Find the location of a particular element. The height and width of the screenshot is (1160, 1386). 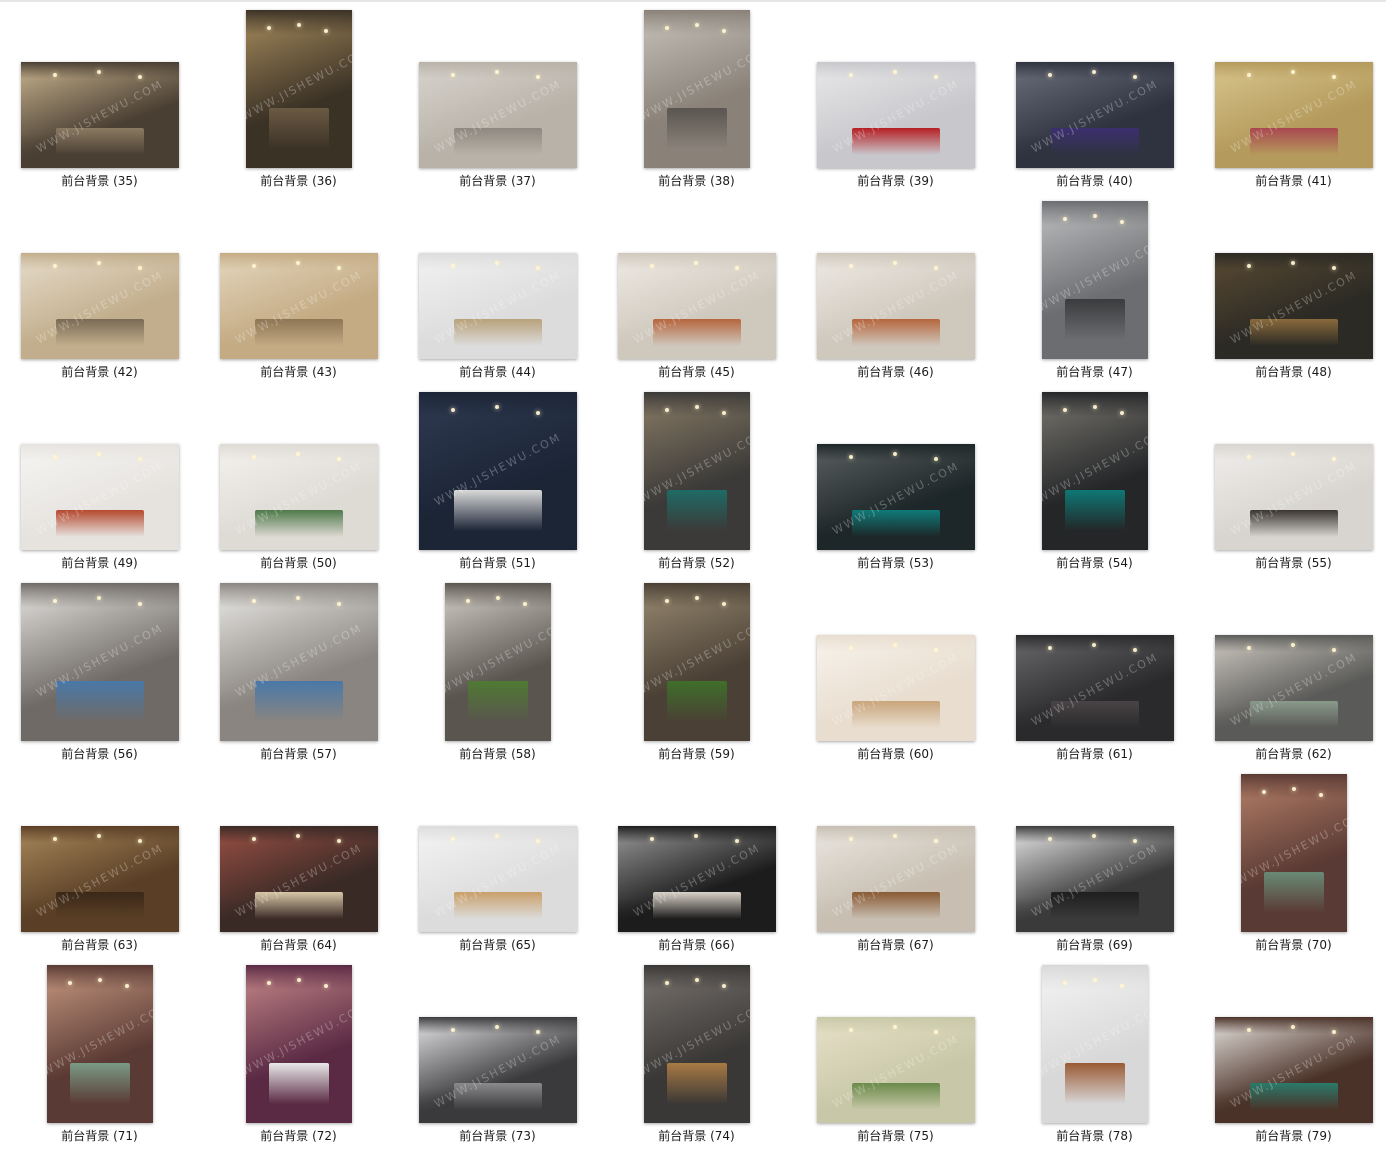

file-item: WWW.JISHEWU.COM 前台背景 (37) is located at coordinates (497, 95).